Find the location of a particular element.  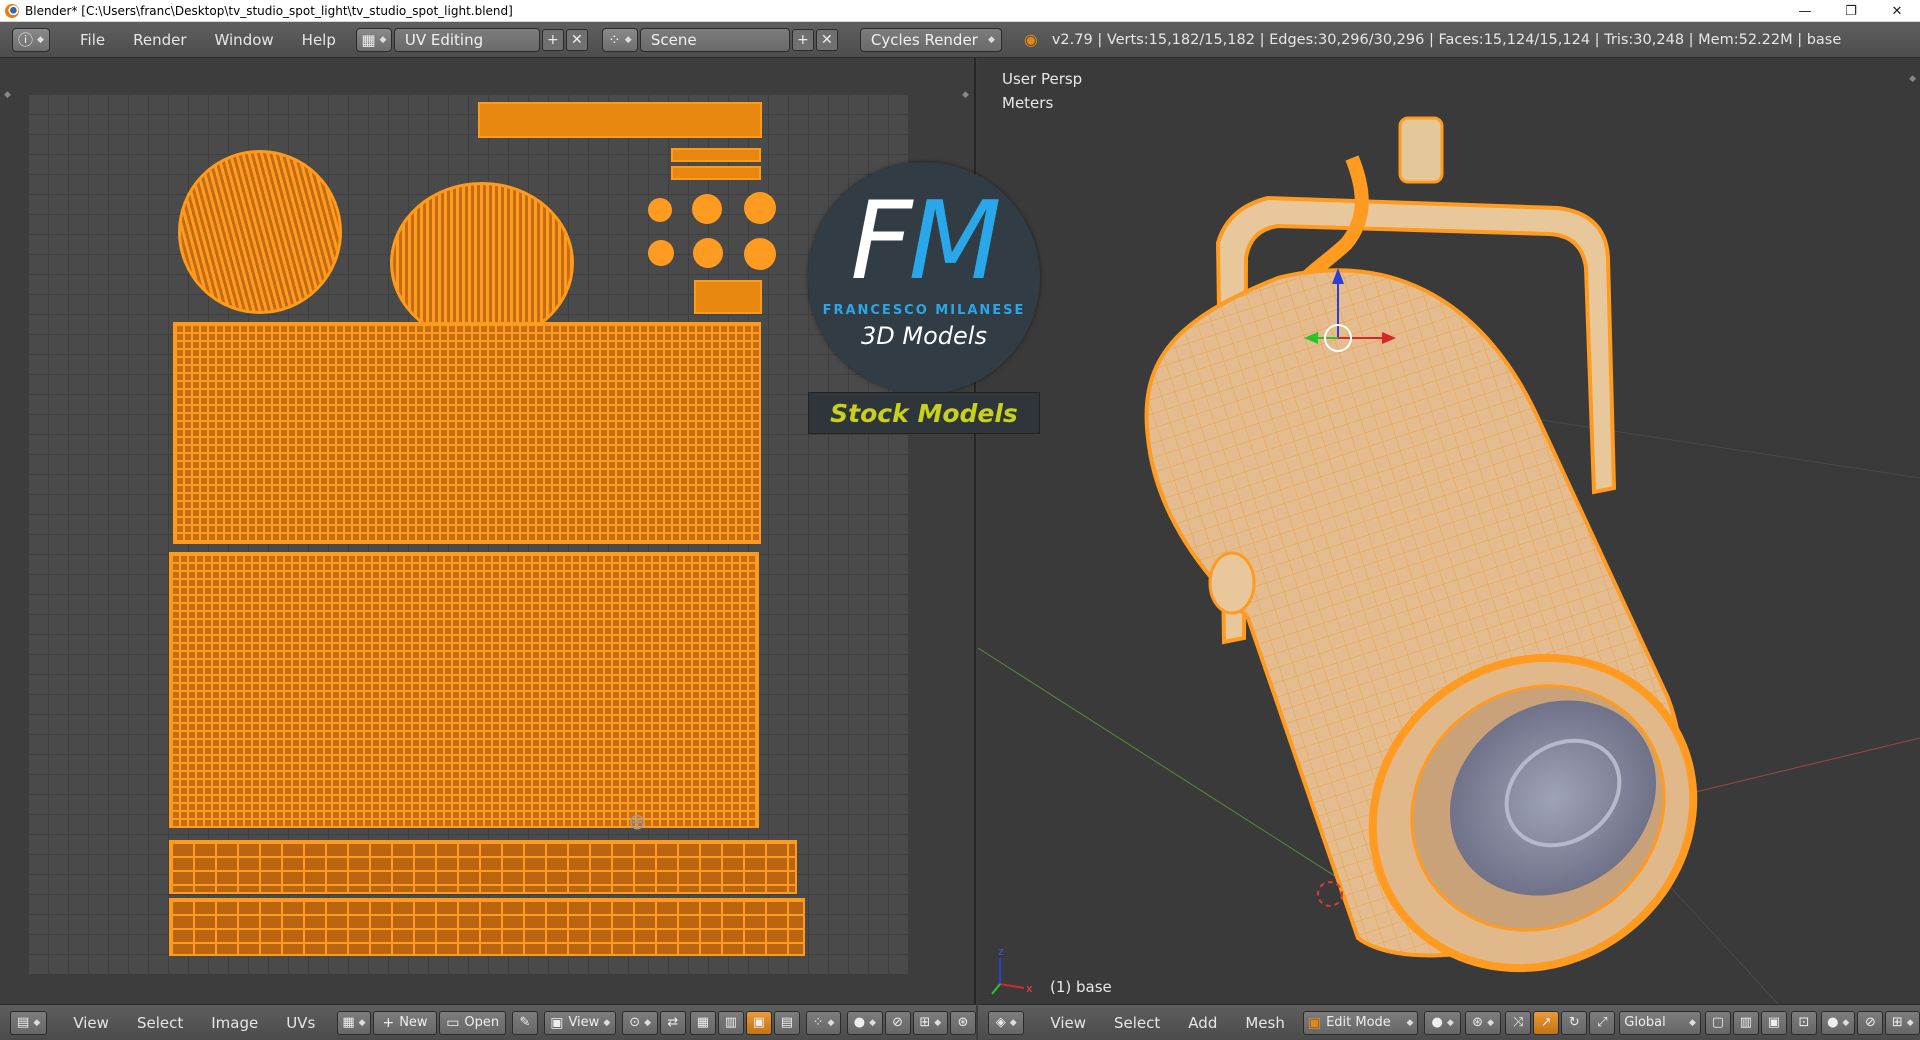

2d-cursor-icon: ⊕ is located at coordinates (637, 822).